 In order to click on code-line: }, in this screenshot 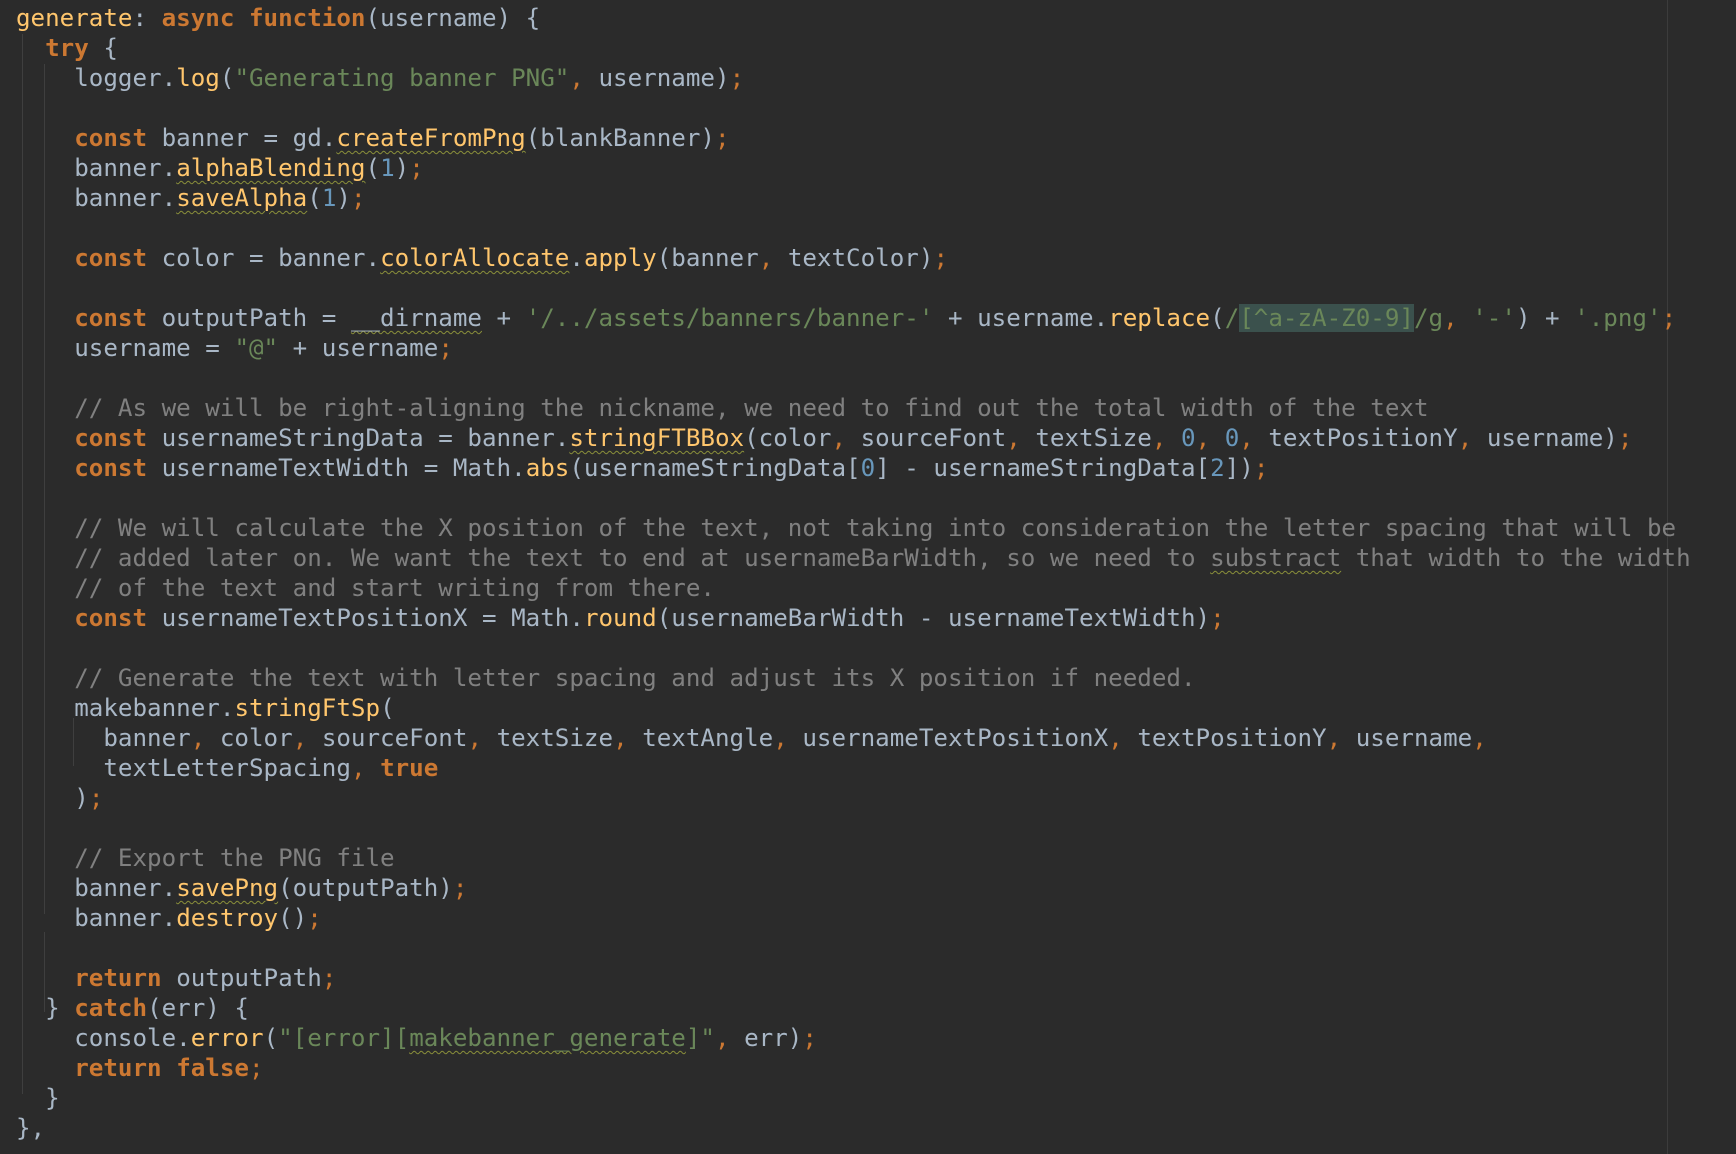, I will do `click(853, 1128)`.